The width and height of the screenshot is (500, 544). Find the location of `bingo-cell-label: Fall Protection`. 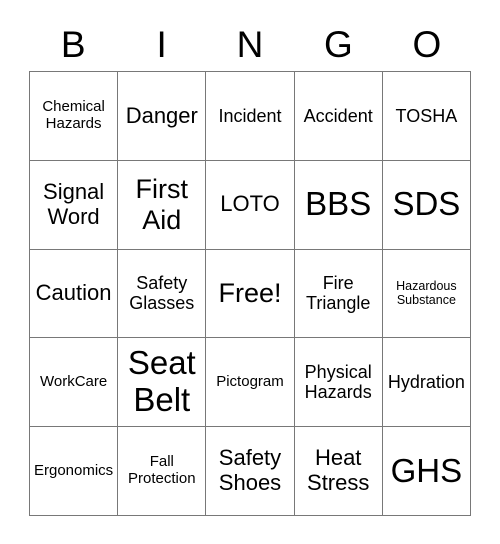

bingo-cell-label: Fall Protection is located at coordinates (162, 470).